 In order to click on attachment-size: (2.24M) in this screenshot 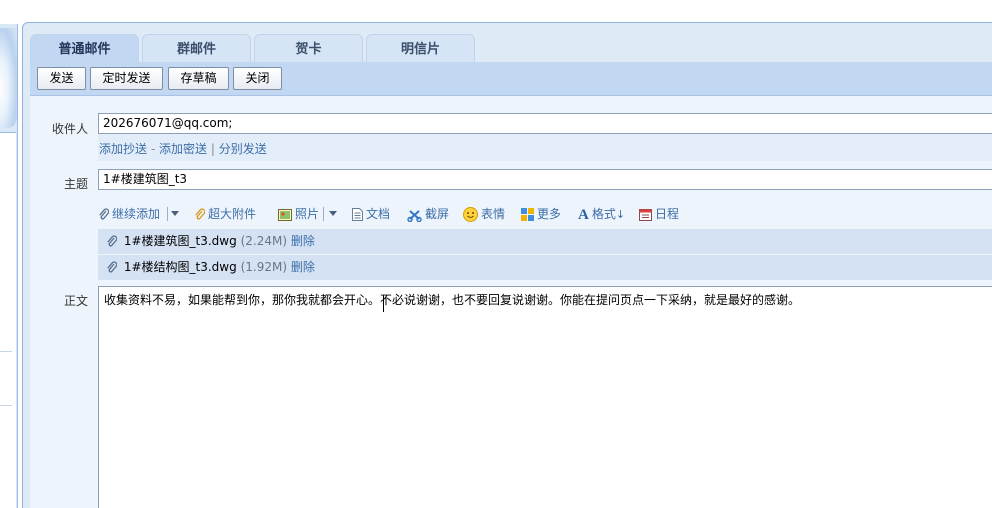, I will do `click(263, 241)`.